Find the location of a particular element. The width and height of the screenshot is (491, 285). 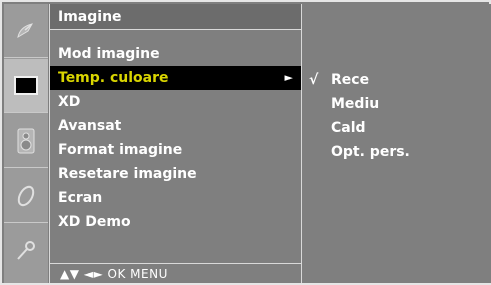

menu-item-label: XD Demo is located at coordinates (94, 222).